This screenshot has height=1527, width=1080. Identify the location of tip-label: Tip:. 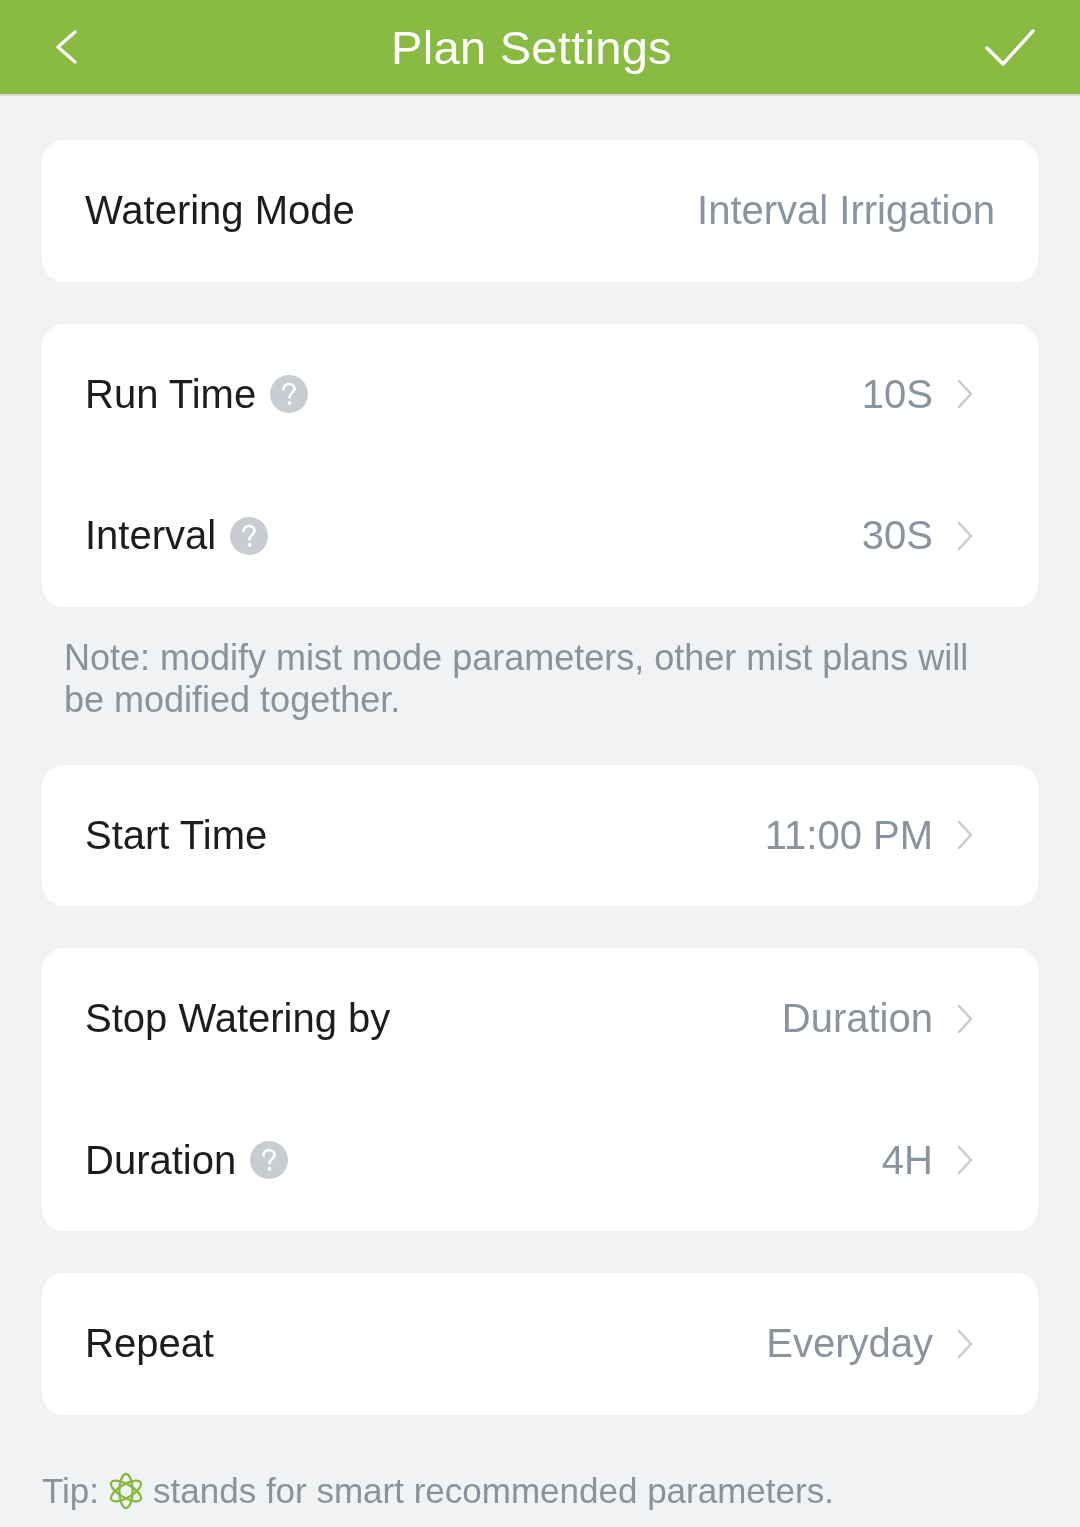
(71, 1490).